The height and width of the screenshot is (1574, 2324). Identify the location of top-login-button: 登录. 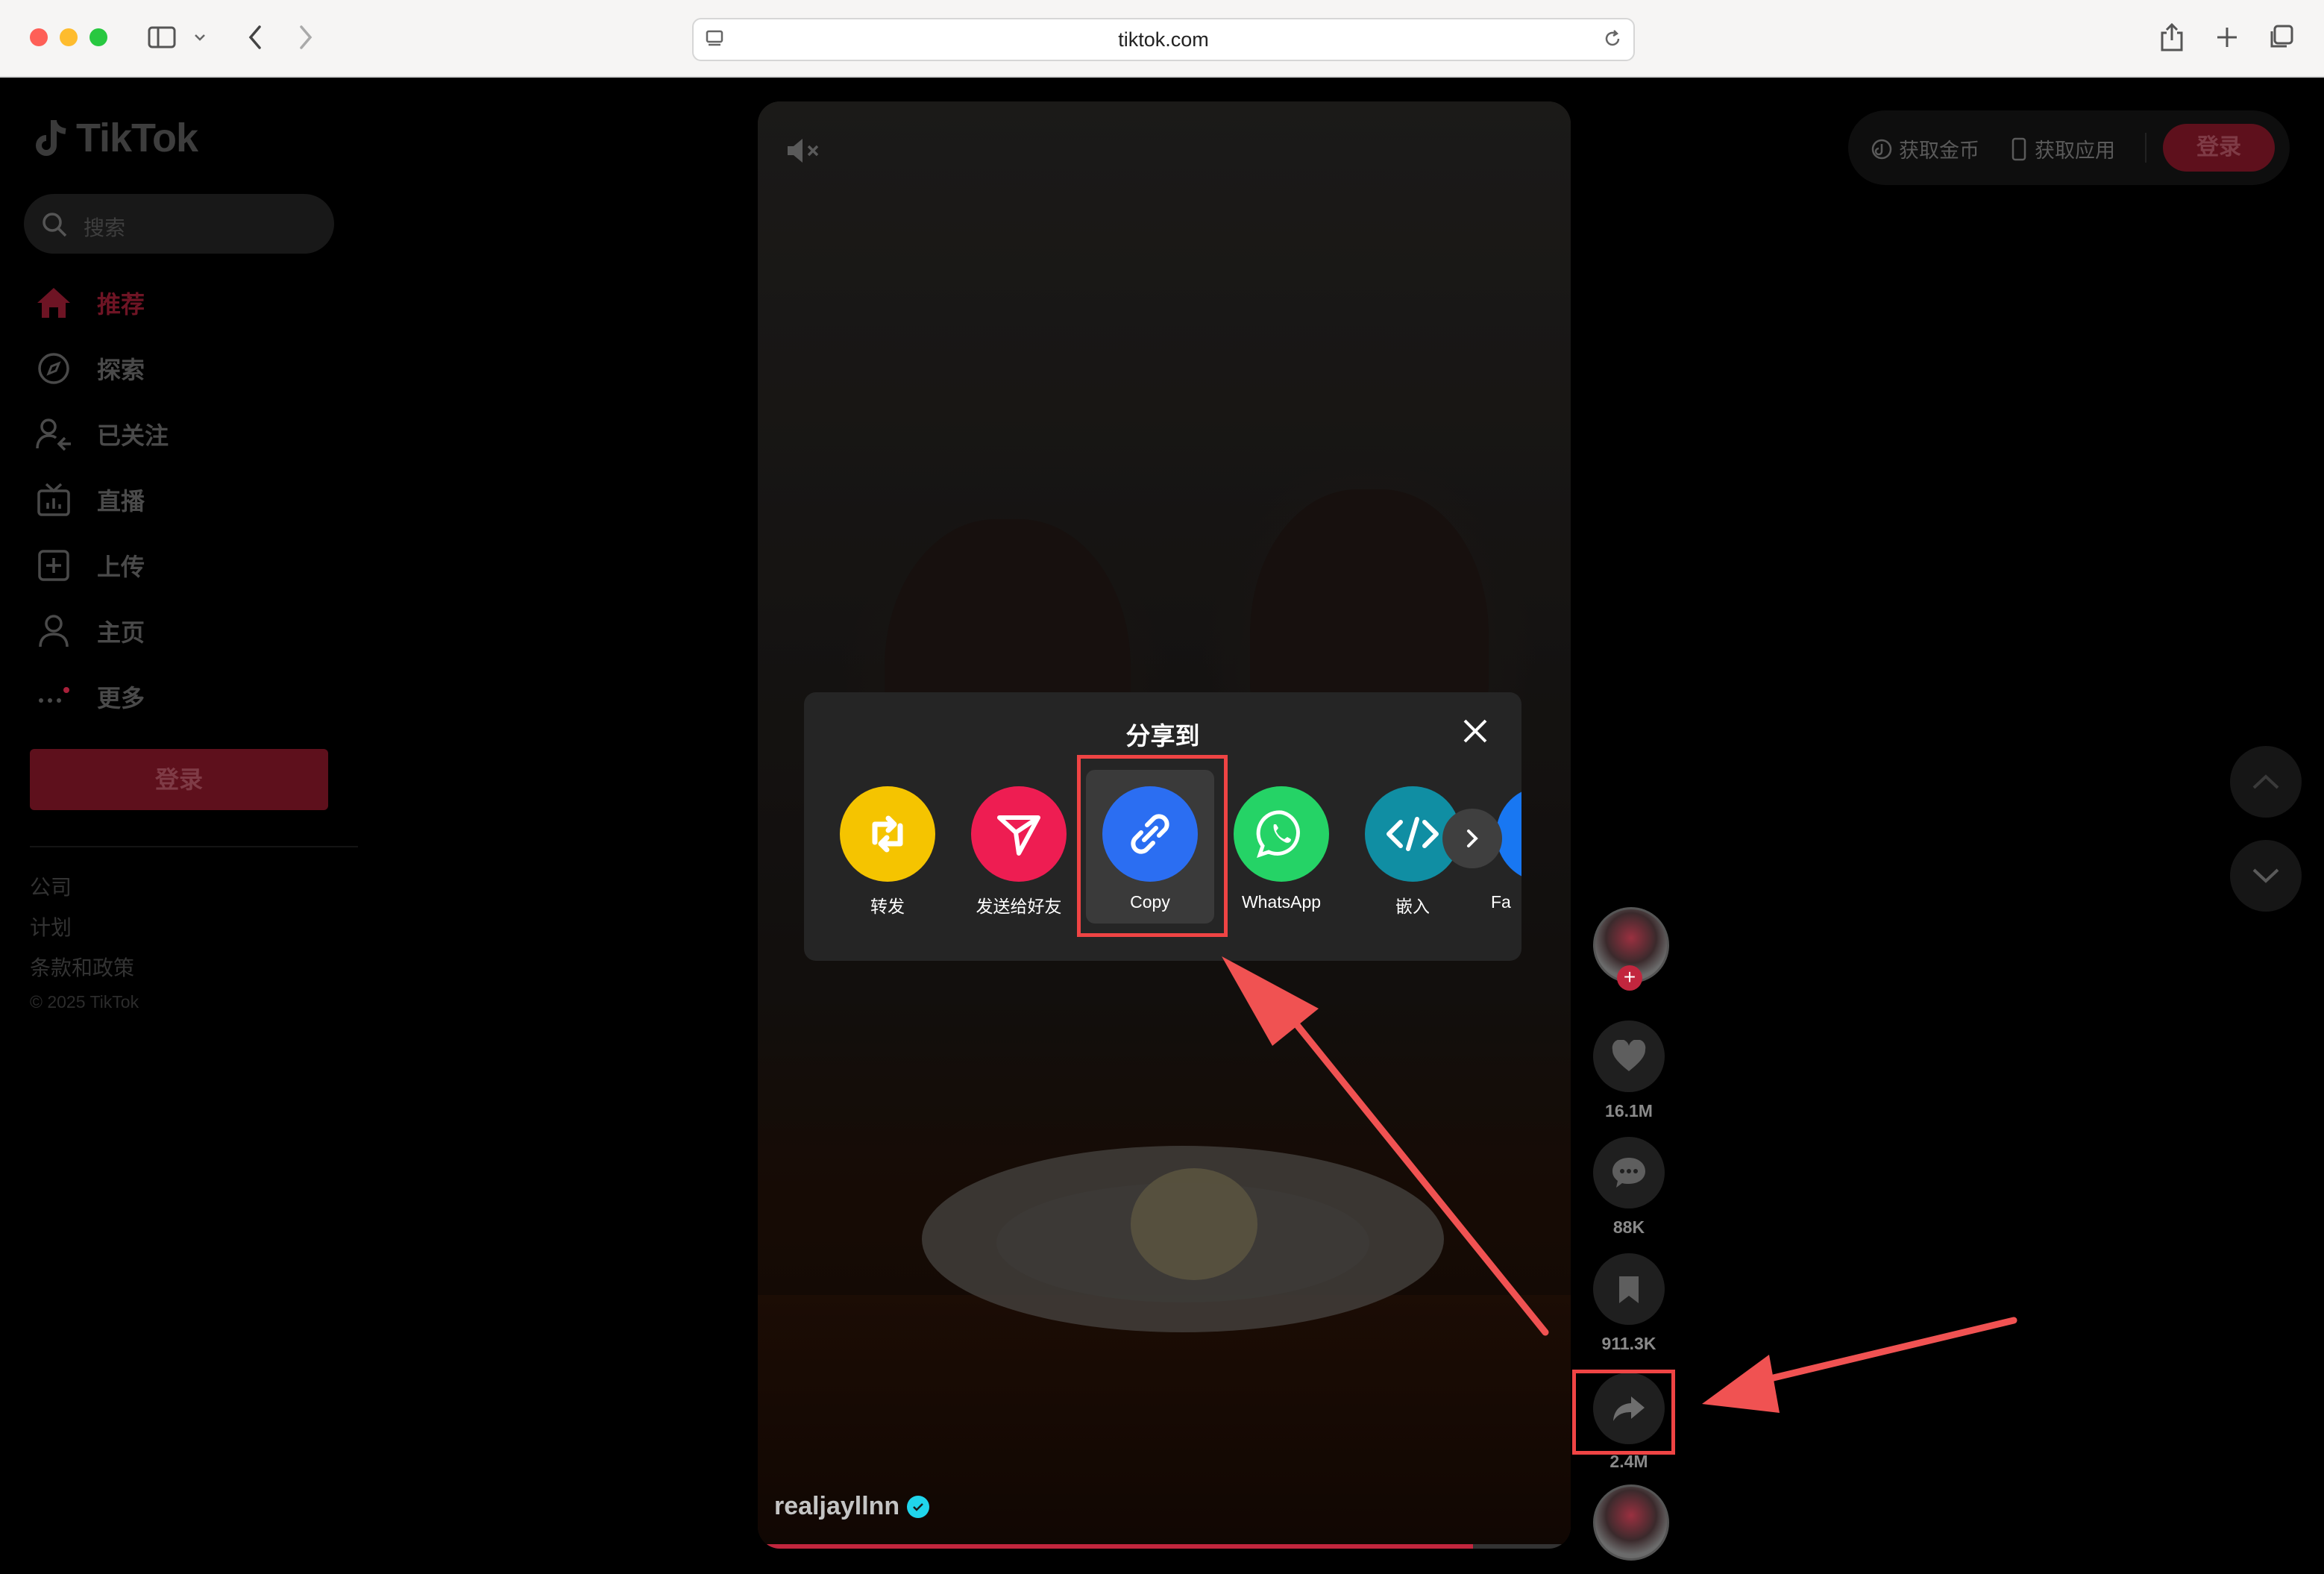
(2219, 148).